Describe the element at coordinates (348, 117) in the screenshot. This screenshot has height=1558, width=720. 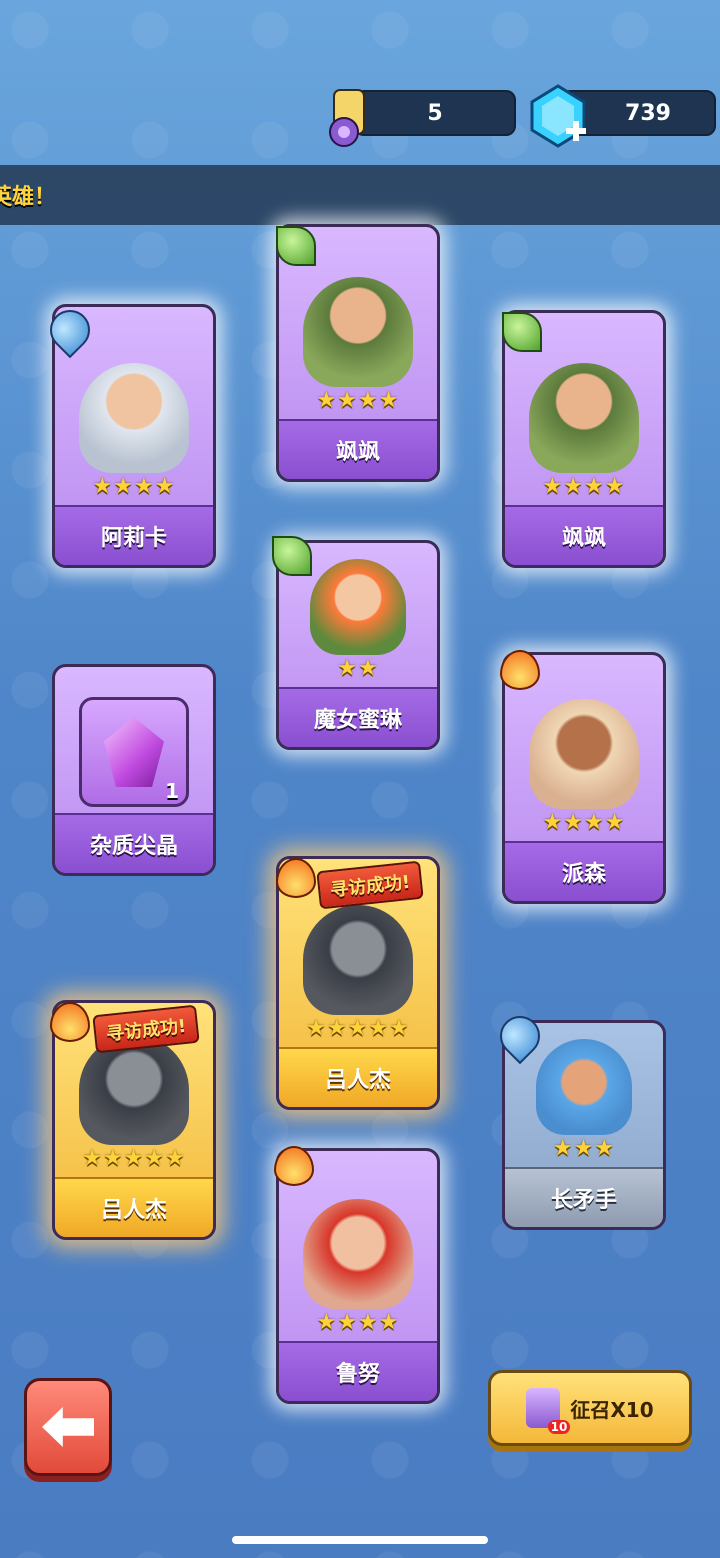
I see `scroll-icon` at that location.